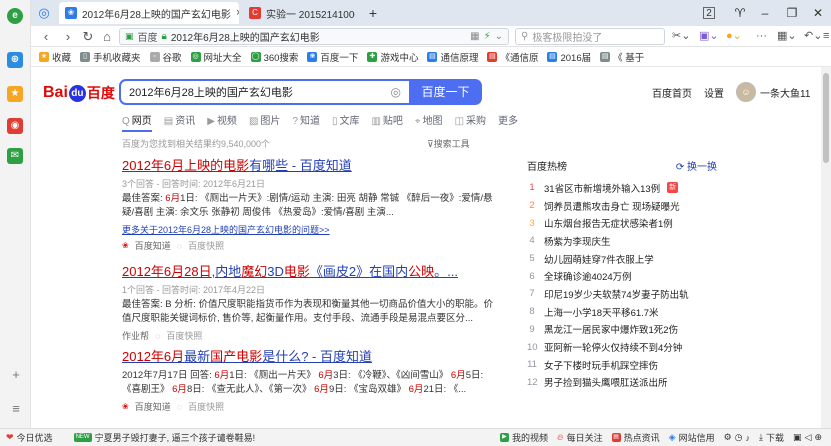 The width and height of the screenshot is (831, 446). I want to click on hot-item: 3 山东烟台报告无症状感染者1例, so click(627, 223).